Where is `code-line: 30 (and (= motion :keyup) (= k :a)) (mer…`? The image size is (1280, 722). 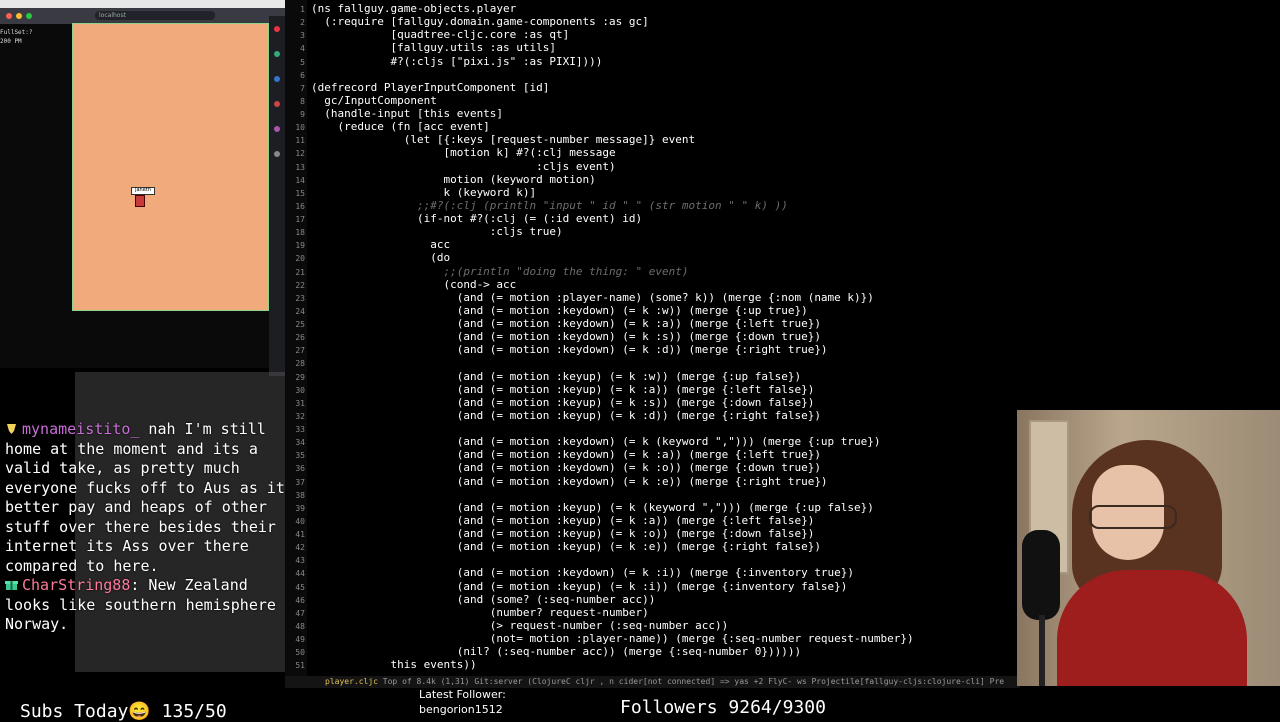
code-line: 30 (and (= motion :keyup) (= k :a)) (mer… is located at coordinates (652, 389).